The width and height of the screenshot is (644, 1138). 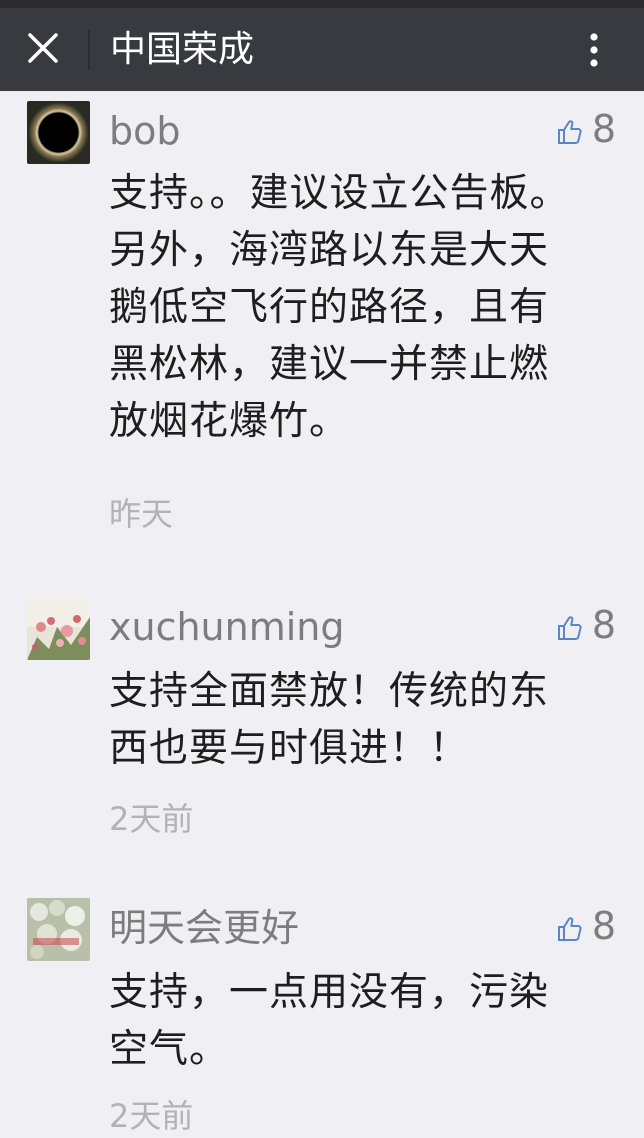 I want to click on eclipse-avatar-icon, so click(x=58, y=132).